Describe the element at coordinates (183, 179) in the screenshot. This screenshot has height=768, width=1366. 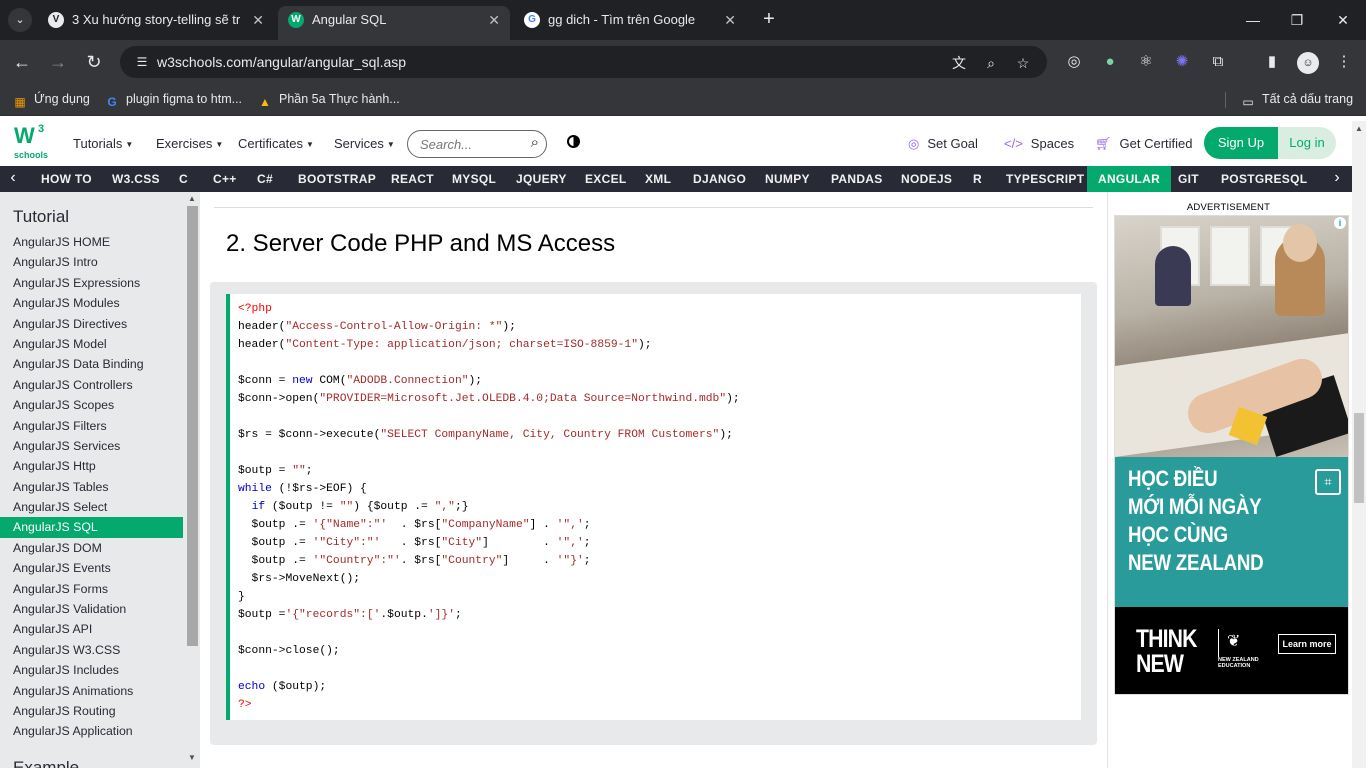
I see `subject-link-c: C` at that location.